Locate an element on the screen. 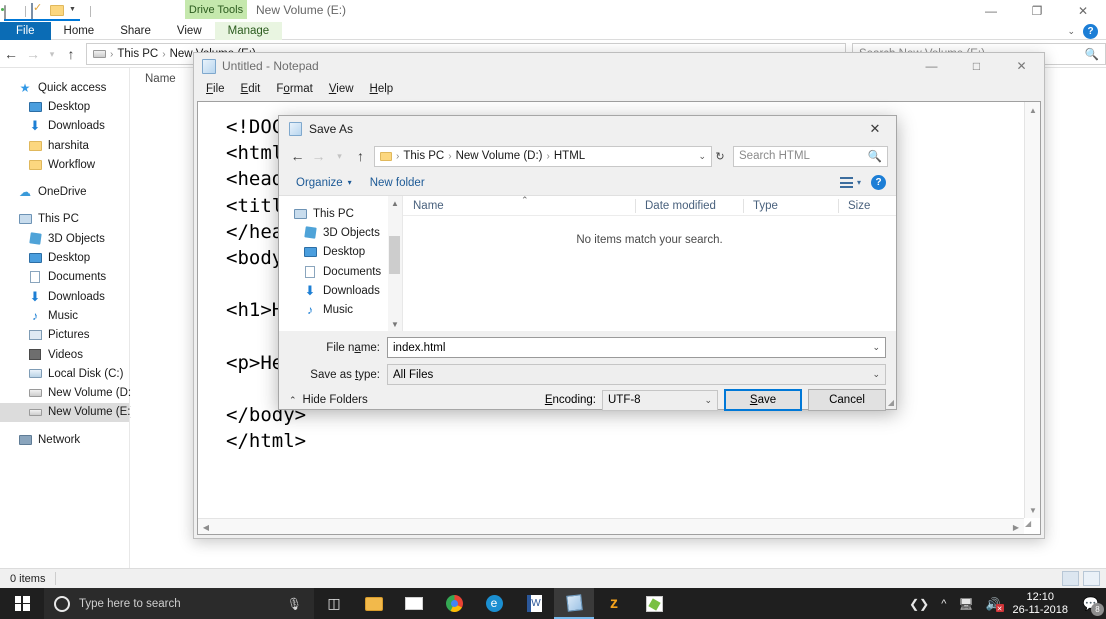 Image resolution: width=1106 pixels, height=619 pixels. start-button is located at coordinates (22, 603).